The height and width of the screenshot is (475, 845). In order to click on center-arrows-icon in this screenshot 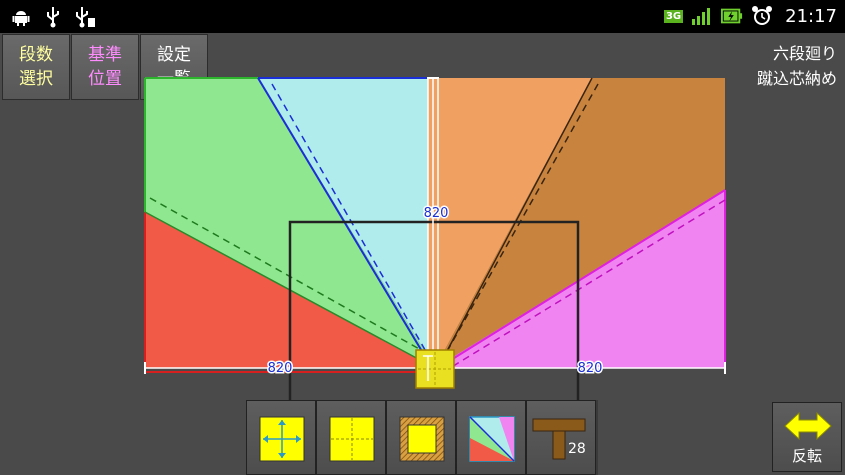, I will do `click(282, 439)`.